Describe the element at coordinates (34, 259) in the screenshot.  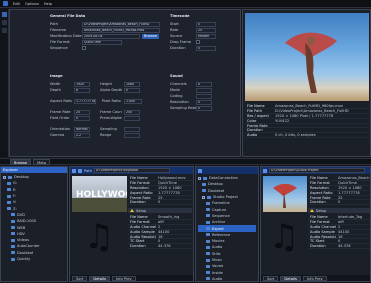
I see `tree-item: Quickly` at that location.